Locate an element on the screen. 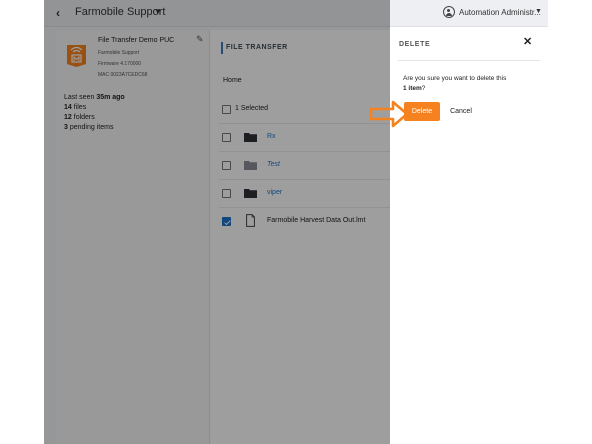  pointer-arrow-icon is located at coordinates (389, 114).